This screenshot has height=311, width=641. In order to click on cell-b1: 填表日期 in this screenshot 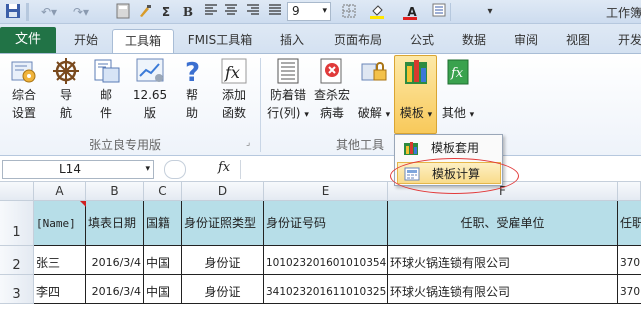, I will do `click(115, 223)`.